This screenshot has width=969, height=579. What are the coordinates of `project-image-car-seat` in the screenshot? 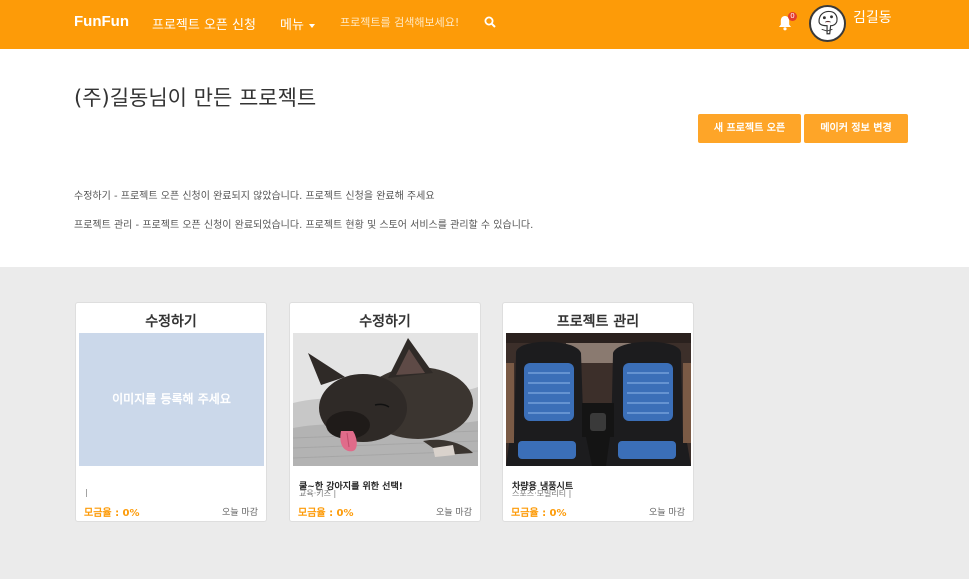 It's located at (598, 399).